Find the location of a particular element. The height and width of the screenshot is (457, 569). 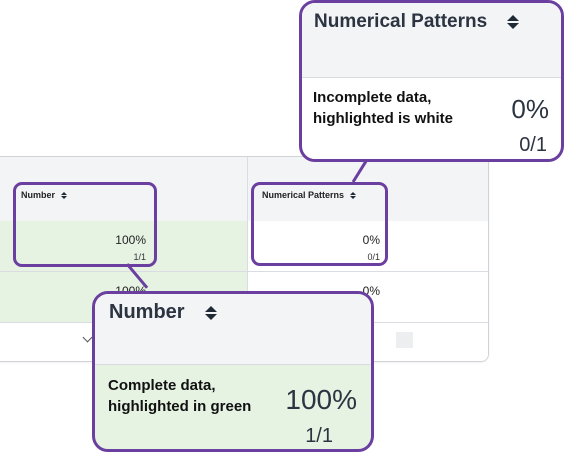

description-line: highlighted is white is located at coordinates (383, 118).